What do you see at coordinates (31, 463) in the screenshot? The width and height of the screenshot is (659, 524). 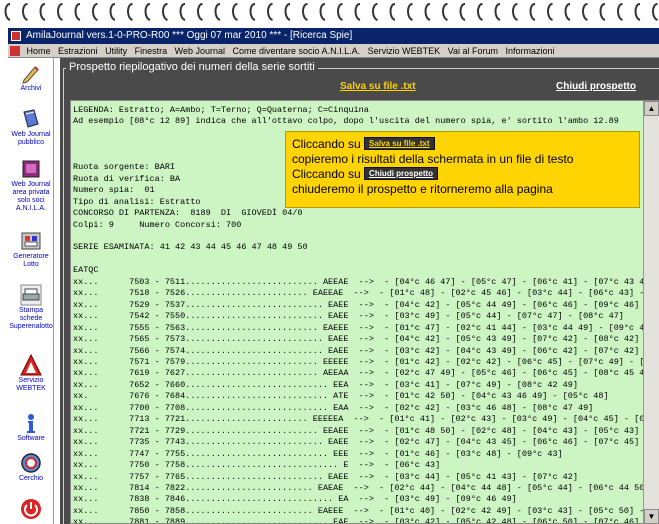 I see `circle-icon` at bounding box center [31, 463].